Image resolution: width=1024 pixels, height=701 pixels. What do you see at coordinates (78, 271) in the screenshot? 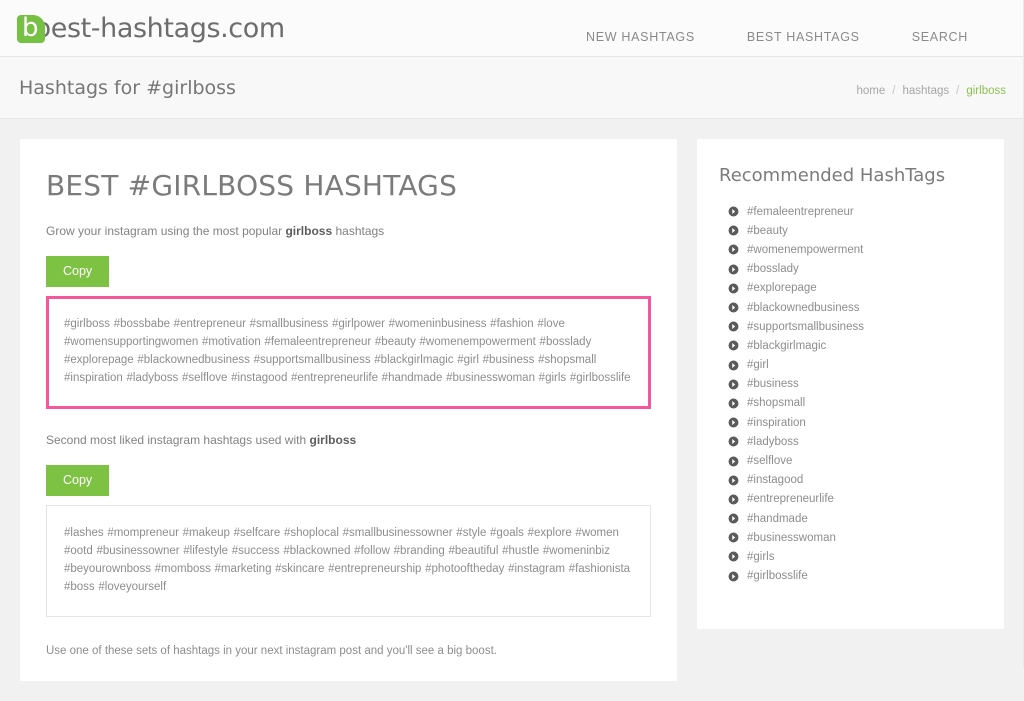
I see `copy-button-1: Copy` at bounding box center [78, 271].